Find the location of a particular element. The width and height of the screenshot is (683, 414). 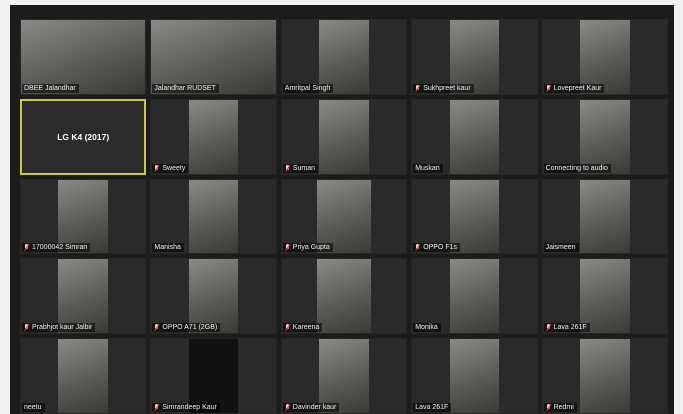

participant-tile: neetu is located at coordinates (83, 376).